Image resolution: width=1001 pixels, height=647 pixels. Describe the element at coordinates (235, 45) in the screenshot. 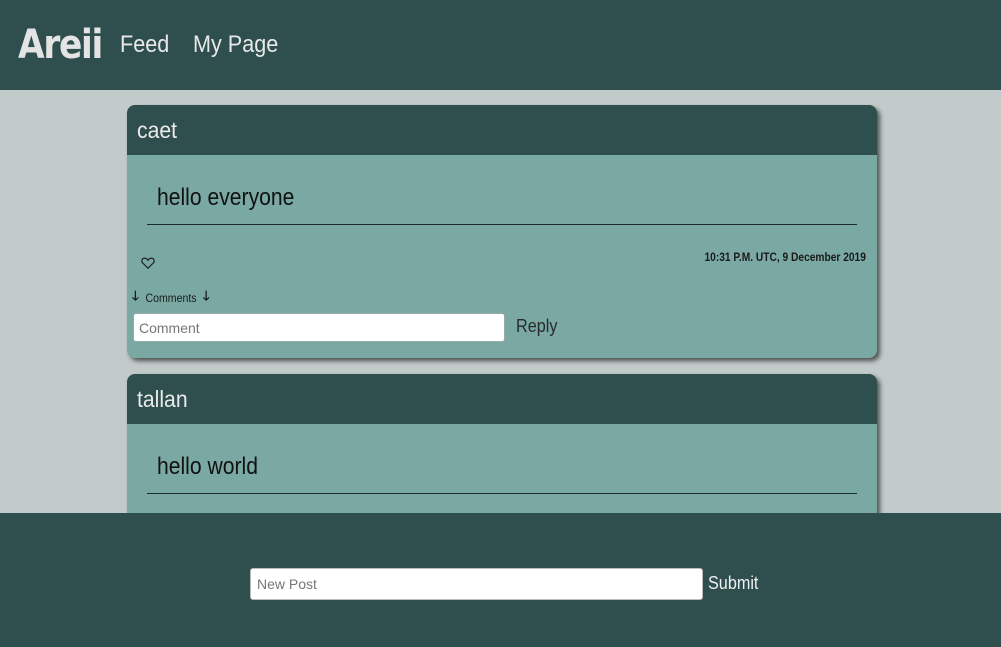

I see `nav-link-my-page: My Page` at that location.